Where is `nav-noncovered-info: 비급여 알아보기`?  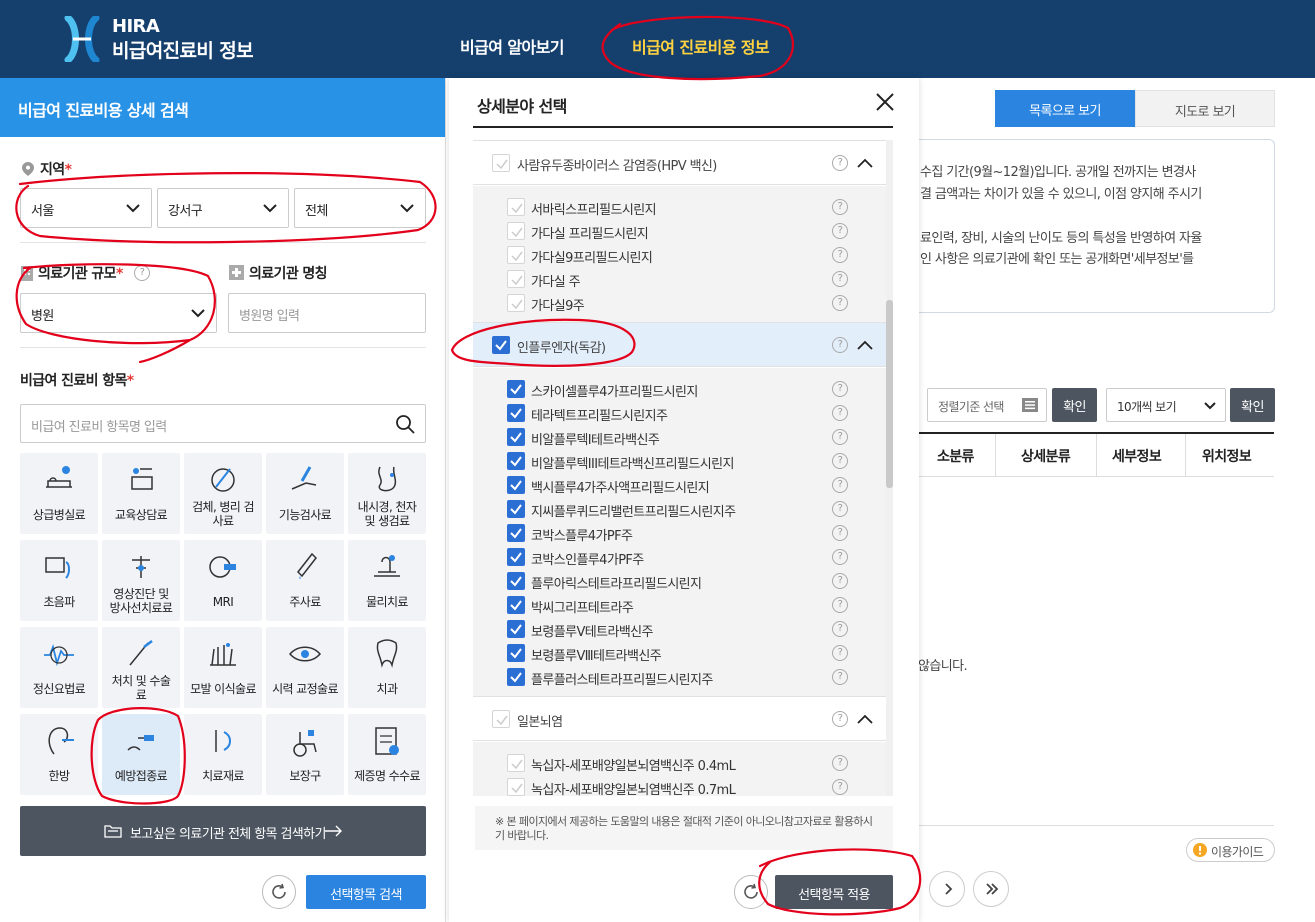 nav-noncovered-info: 비급여 알아보기 is located at coordinates (512, 46).